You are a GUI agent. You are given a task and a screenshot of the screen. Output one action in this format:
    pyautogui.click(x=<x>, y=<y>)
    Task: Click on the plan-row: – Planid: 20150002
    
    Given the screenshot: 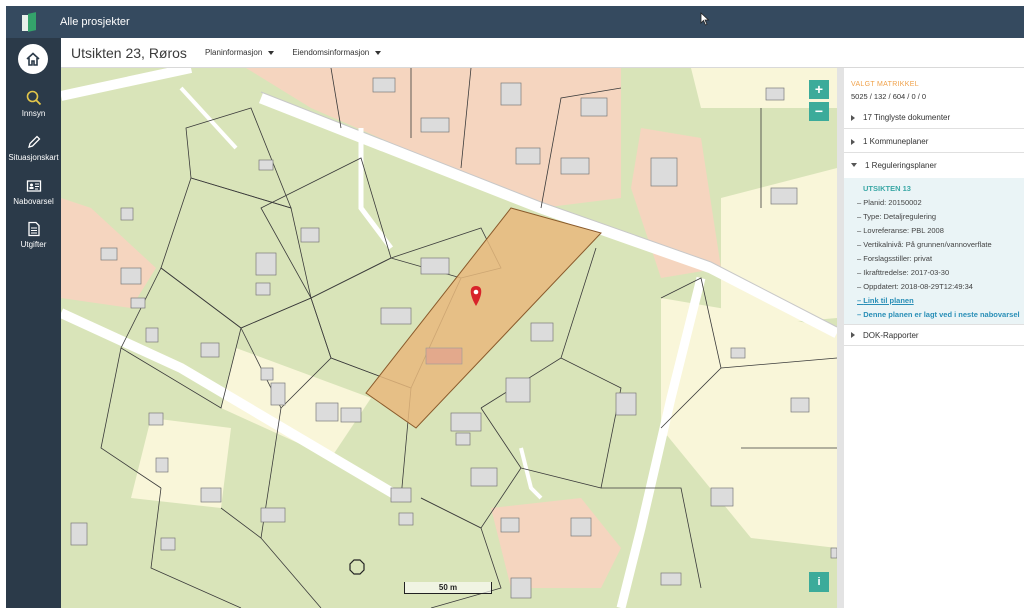 What is the action you would take?
    pyautogui.click(x=889, y=202)
    